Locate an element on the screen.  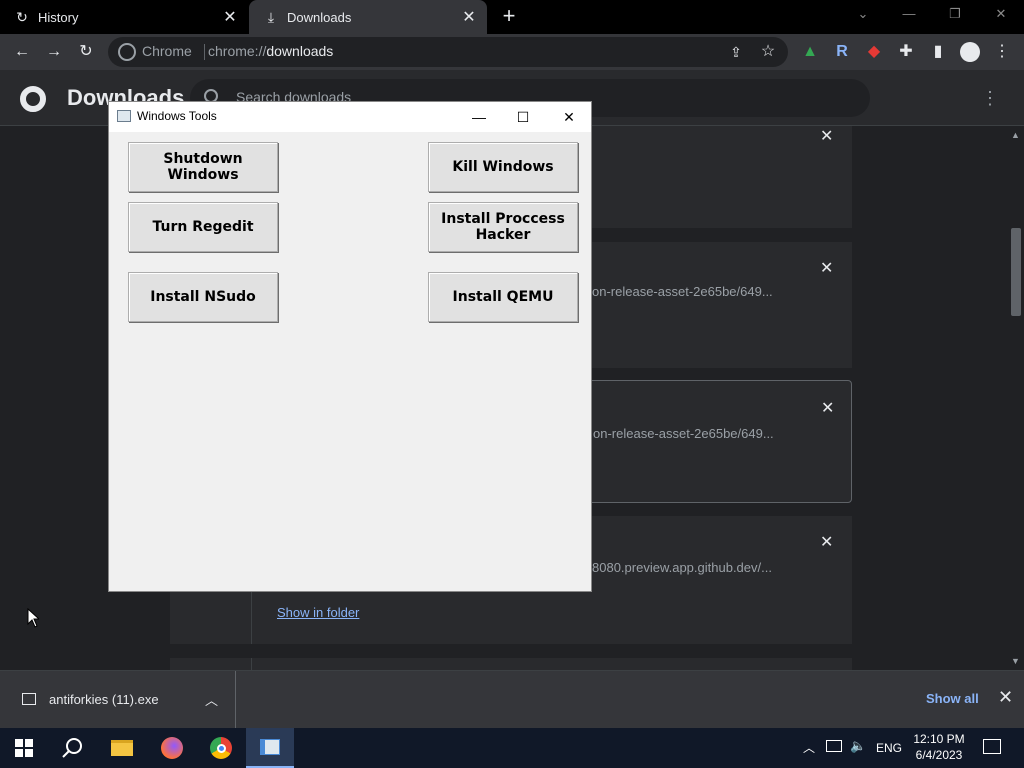
show-hidden-icons-icon: ︿ is located at coordinates (809, 747).